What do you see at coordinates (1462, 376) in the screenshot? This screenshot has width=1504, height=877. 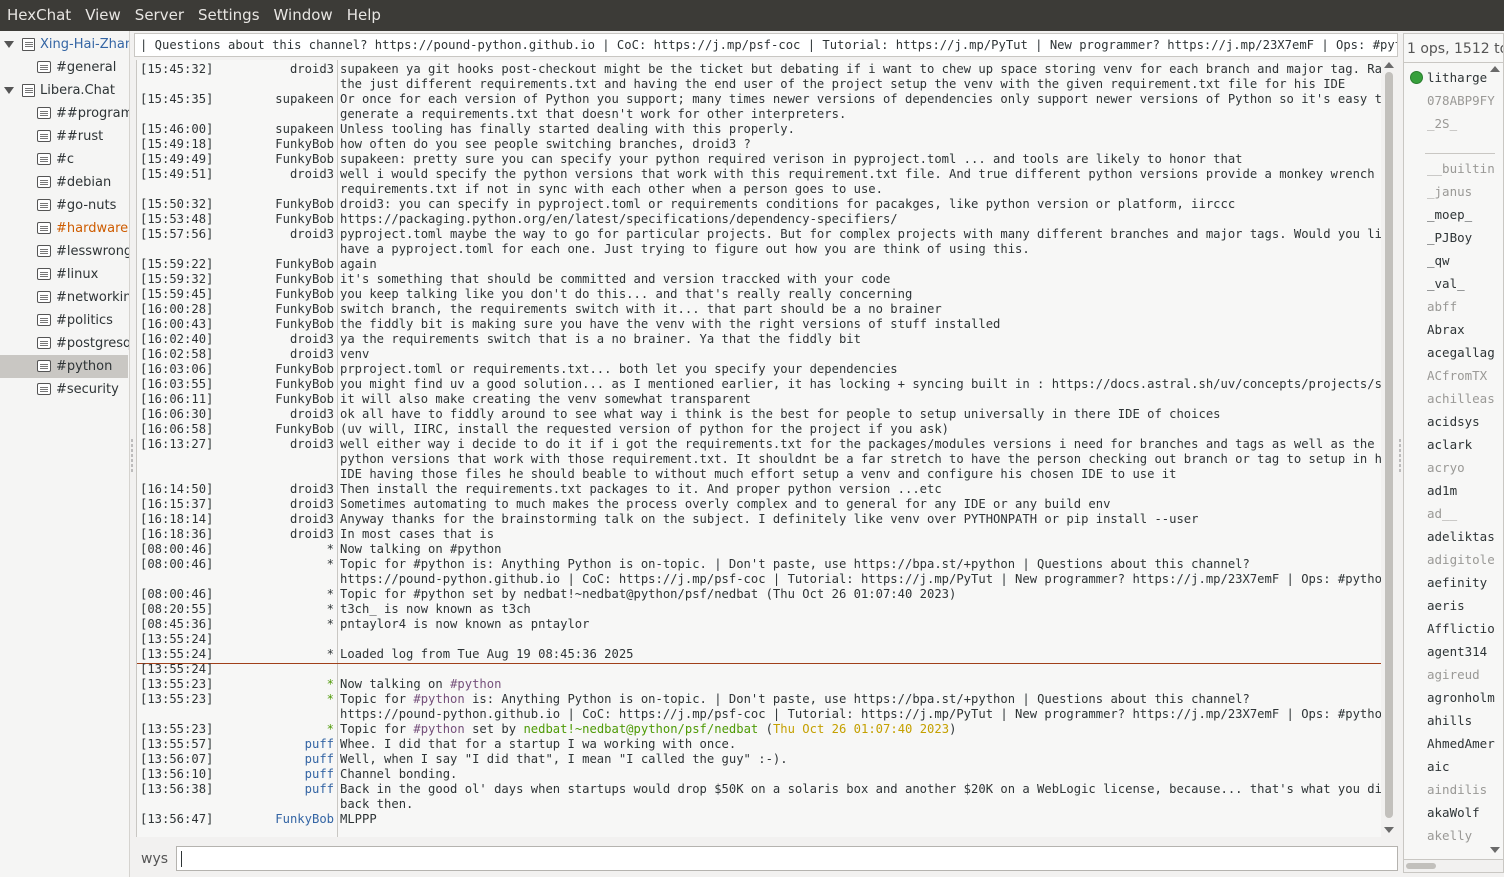 I see `user-entry: ACfromTX` at bounding box center [1462, 376].